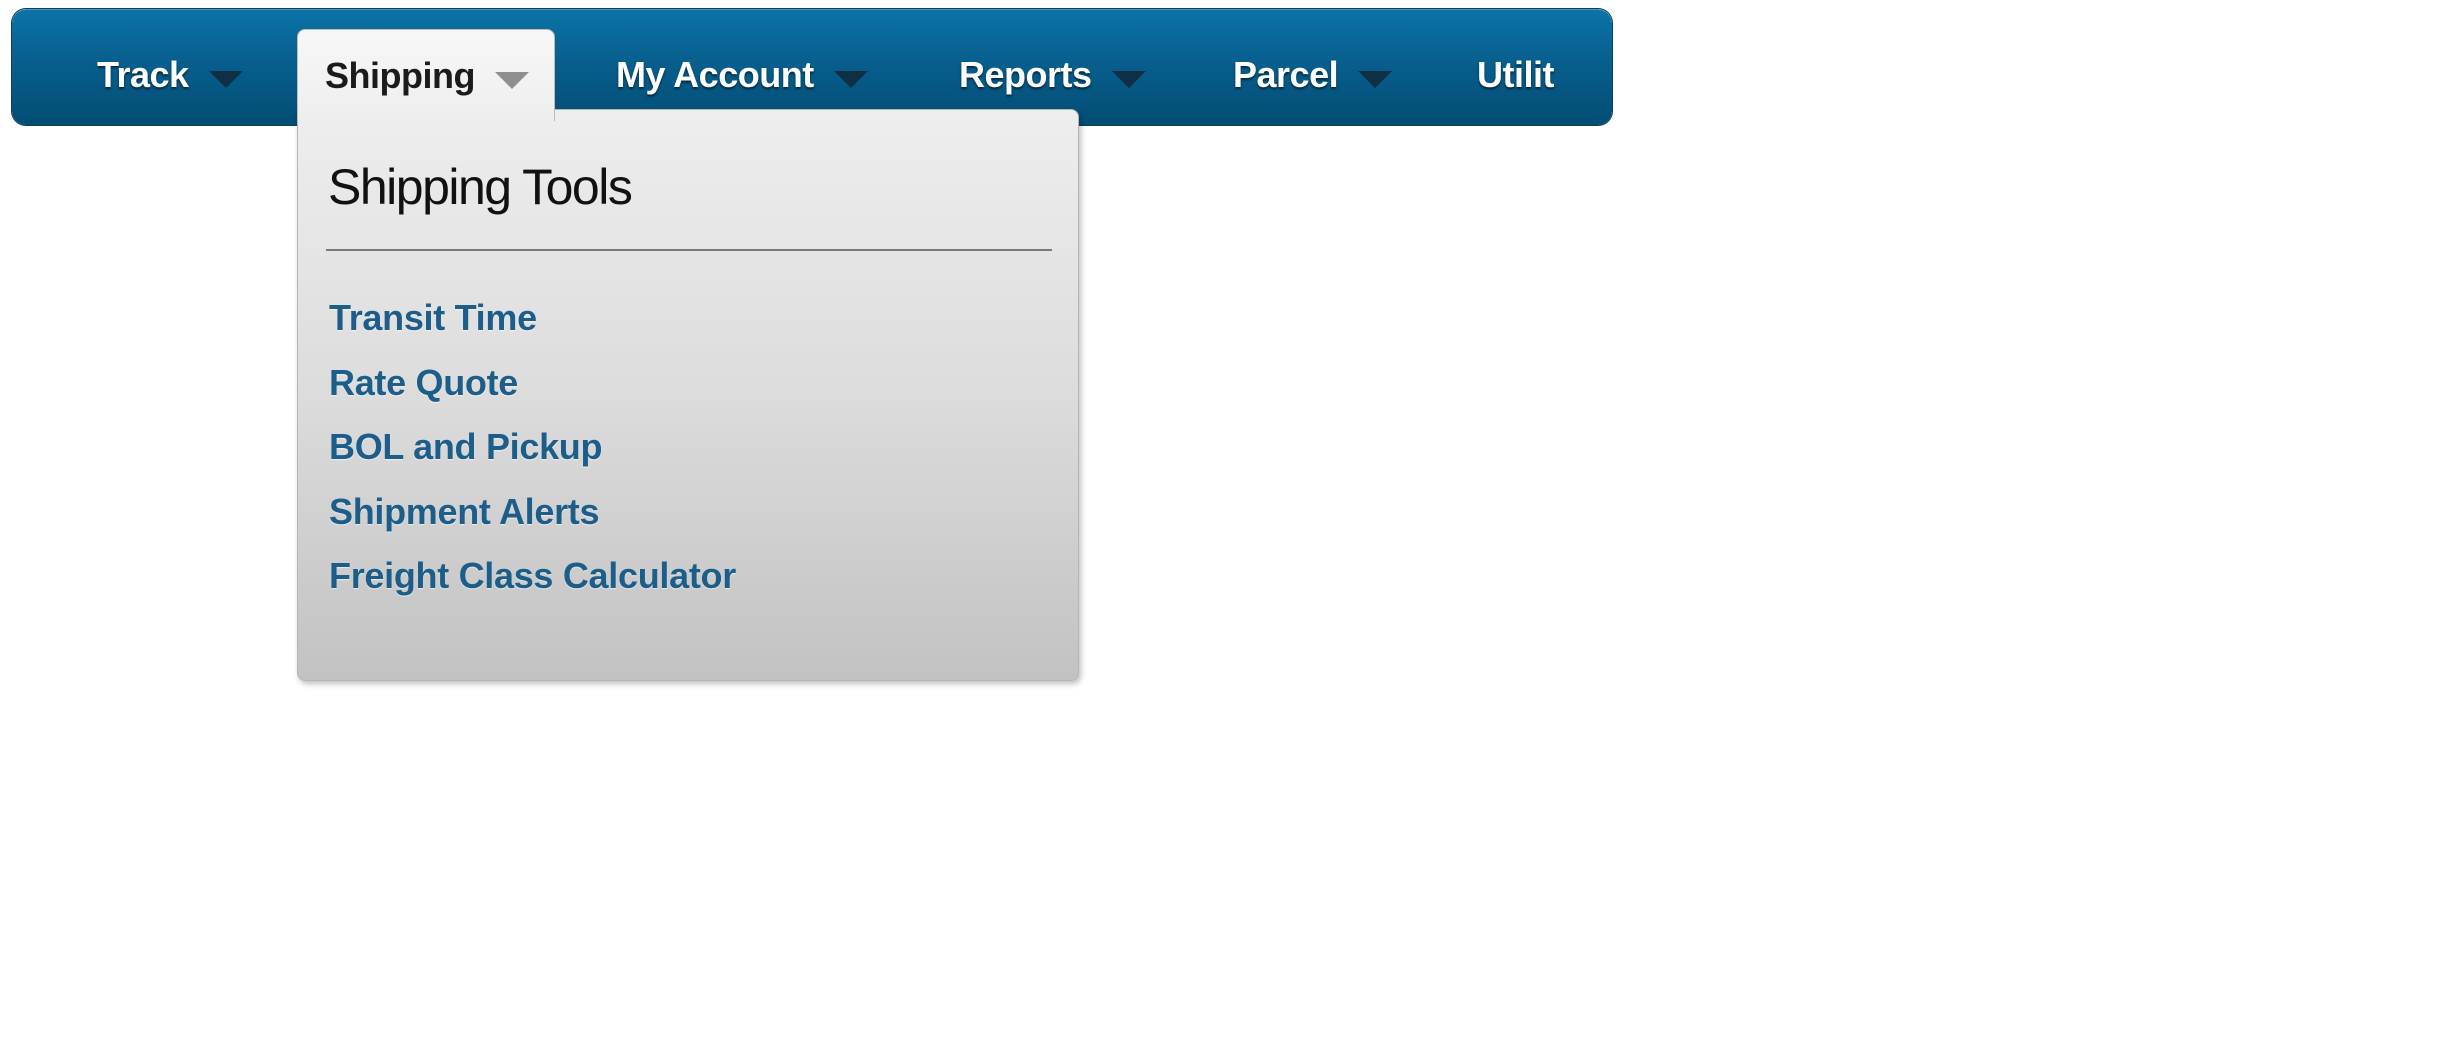  I want to click on nav-item-label: Reports, so click(1025, 74).